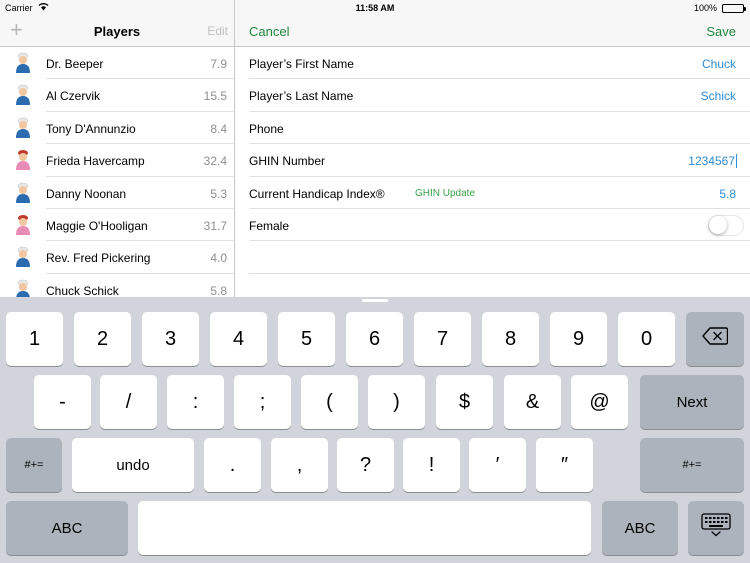 The height and width of the screenshot is (563, 750). Describe the element at coordinates (532, 402) in the screenshot. I see `key-ampersand: &` at that location.